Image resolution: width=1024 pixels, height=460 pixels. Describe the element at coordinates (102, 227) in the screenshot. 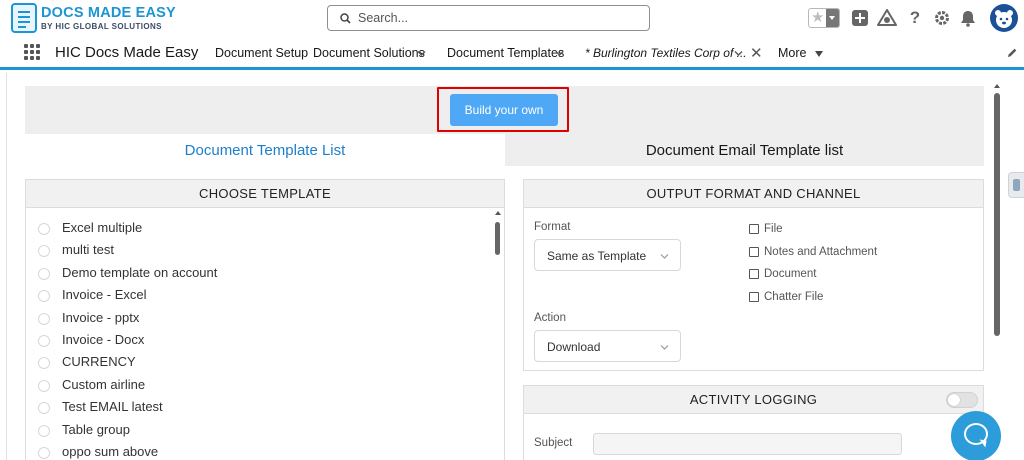

I see `template-name: Excel multiple` at that location.